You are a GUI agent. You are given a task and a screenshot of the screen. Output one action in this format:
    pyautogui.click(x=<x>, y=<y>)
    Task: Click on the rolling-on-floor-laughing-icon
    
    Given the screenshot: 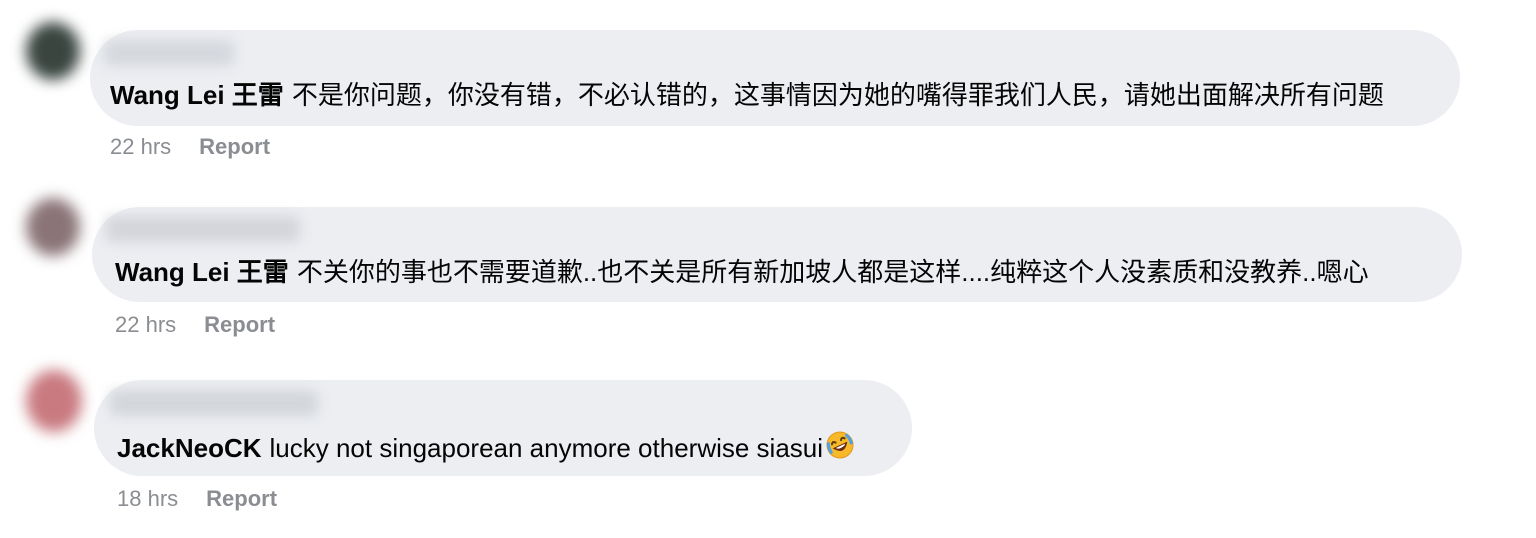 What is the action you would take?
    pyautogui.click(x=840, y=448)
    